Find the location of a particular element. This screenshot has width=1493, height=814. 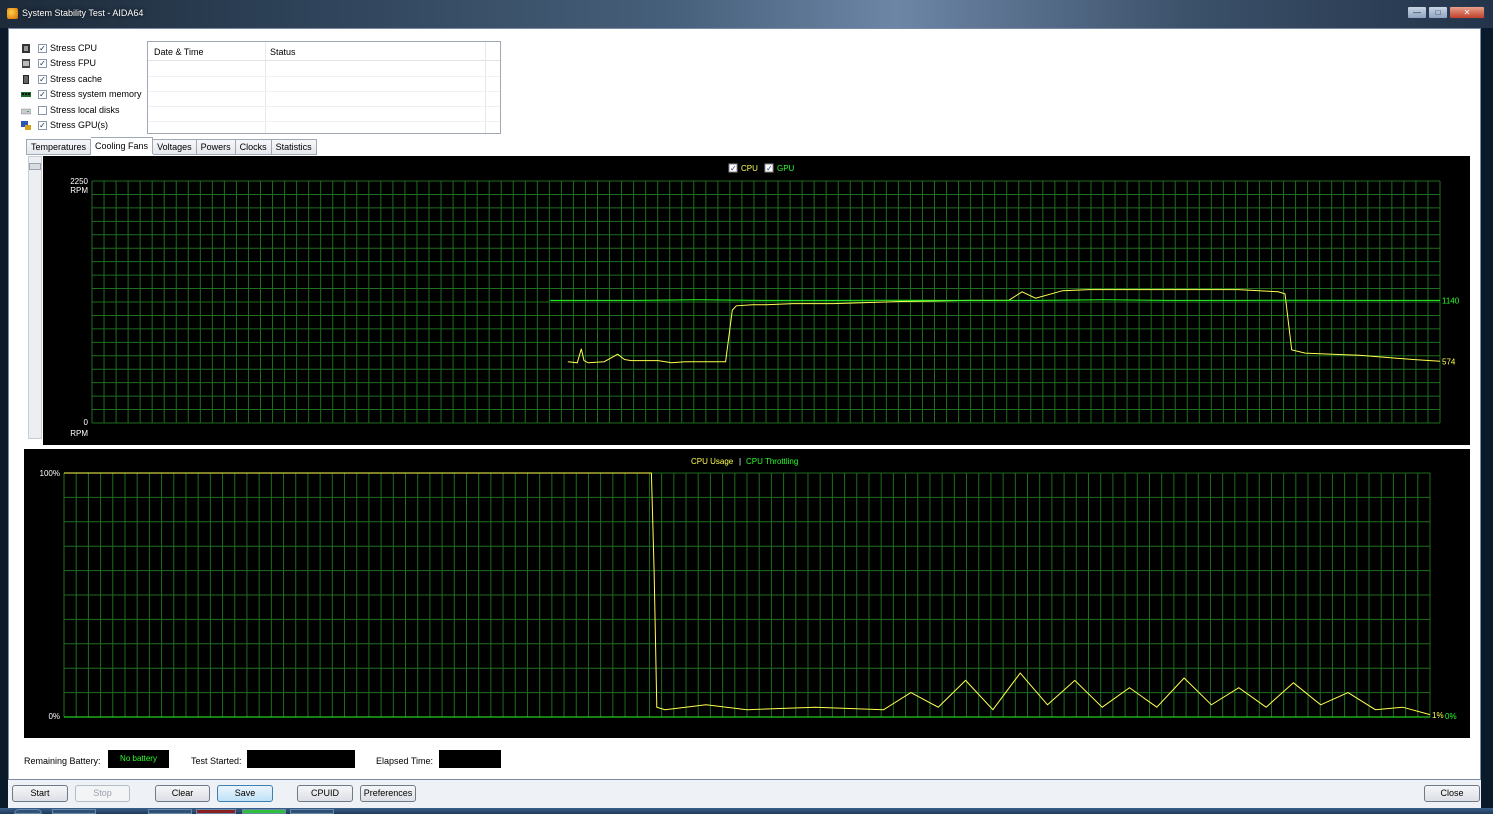

cpuid-button: CPUID is located at coordinates (325, 793).